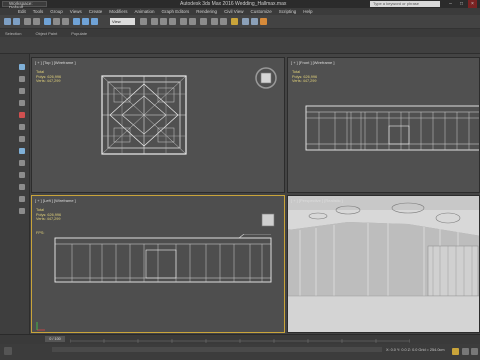  Describe the element at coordinates (22, 103) in the screenshot. I see `motion-icon` at that location.